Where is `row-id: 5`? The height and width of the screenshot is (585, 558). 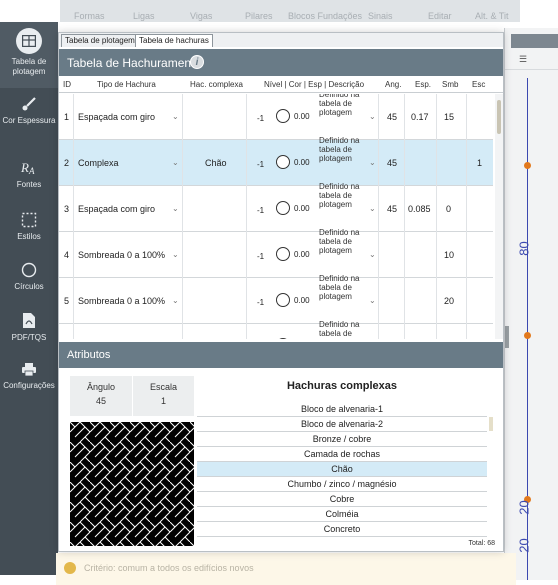
row-id: 5 is located at coordinates (67, 301).